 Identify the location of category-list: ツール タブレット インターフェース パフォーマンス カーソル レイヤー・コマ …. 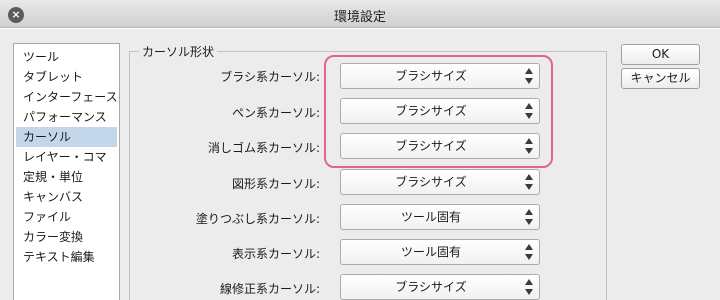
(66, 171).